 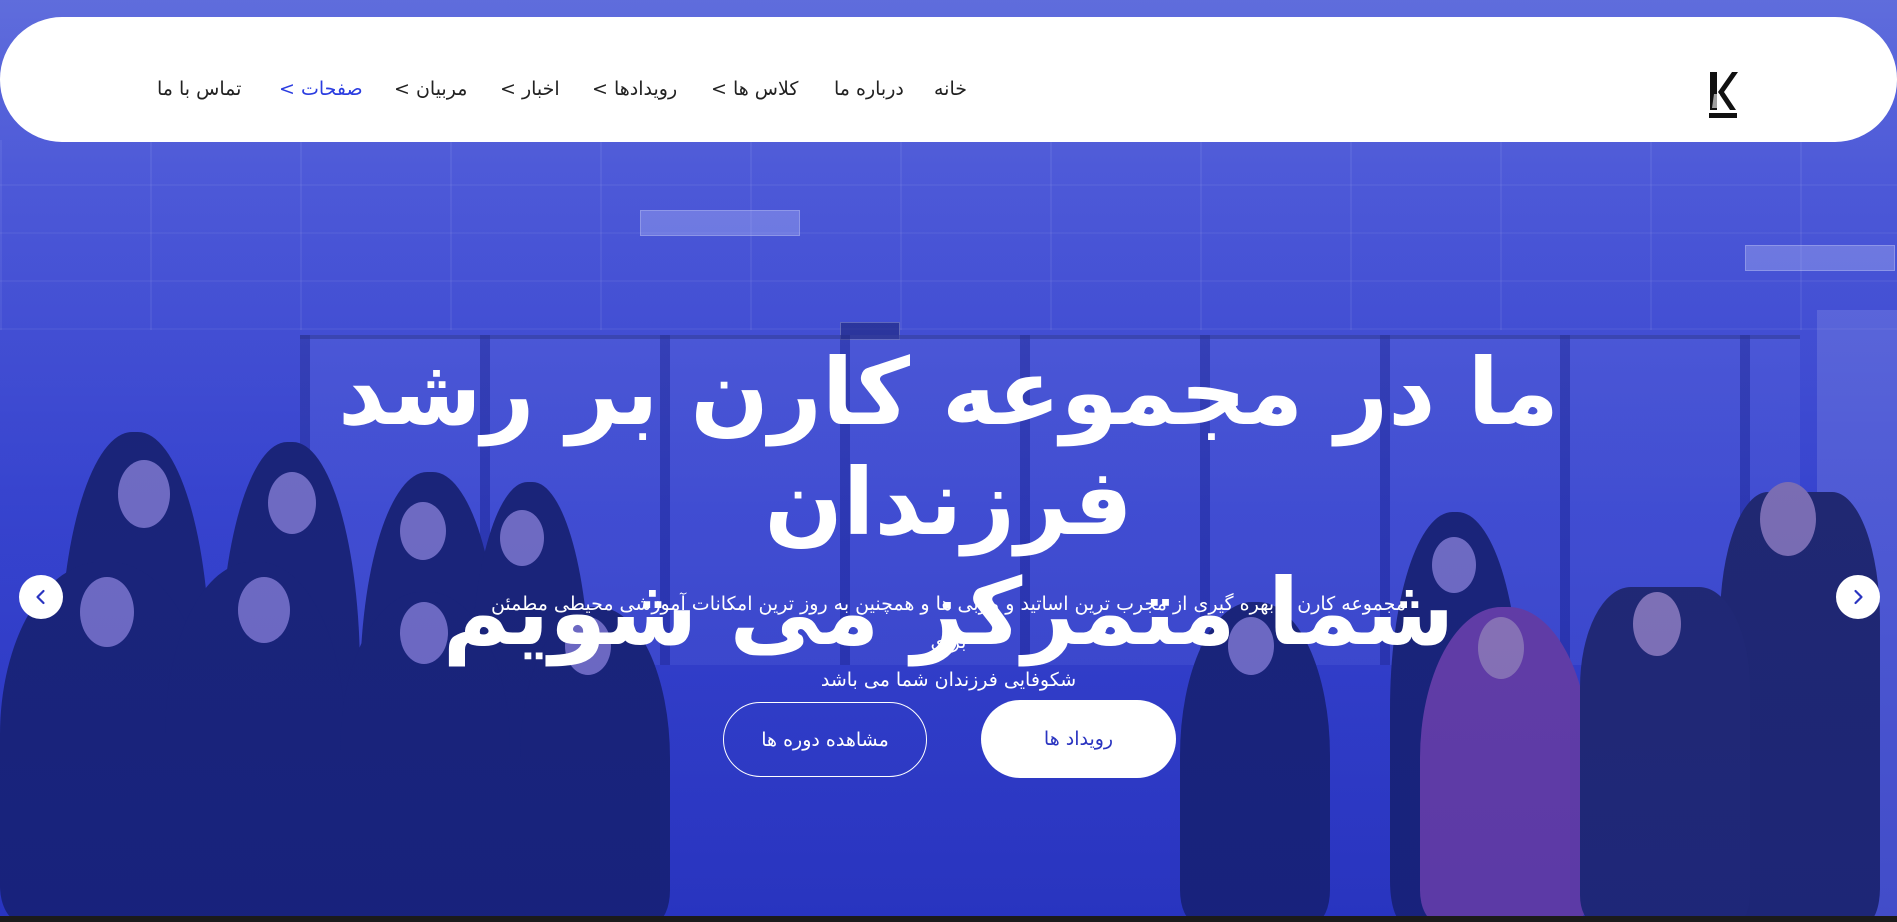 I want to click on view-courses-button: مشاهده دوره ها, so click(x=825, y=739).